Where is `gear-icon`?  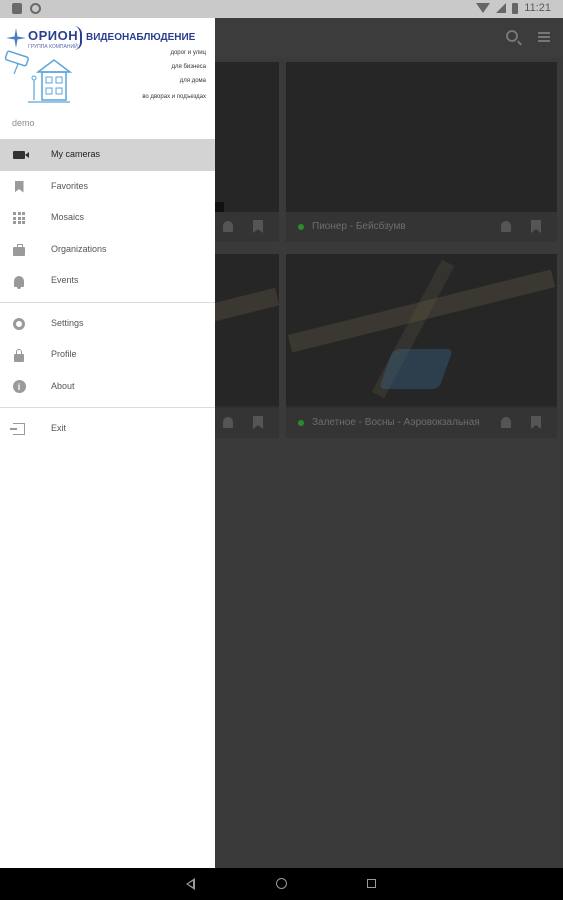
gear-icon is located at coordinates (19, 324).